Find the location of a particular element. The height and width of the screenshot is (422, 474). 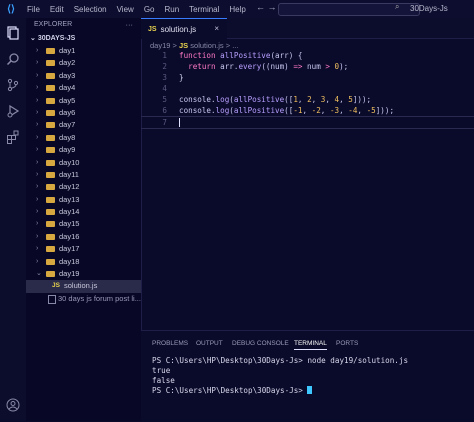

code-line: 7 is located at coordinates (307, 122).